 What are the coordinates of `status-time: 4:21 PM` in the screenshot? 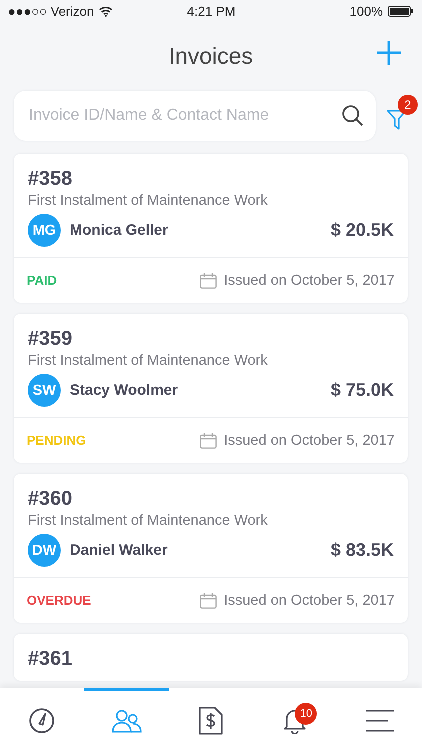 It's located at (211, 11).